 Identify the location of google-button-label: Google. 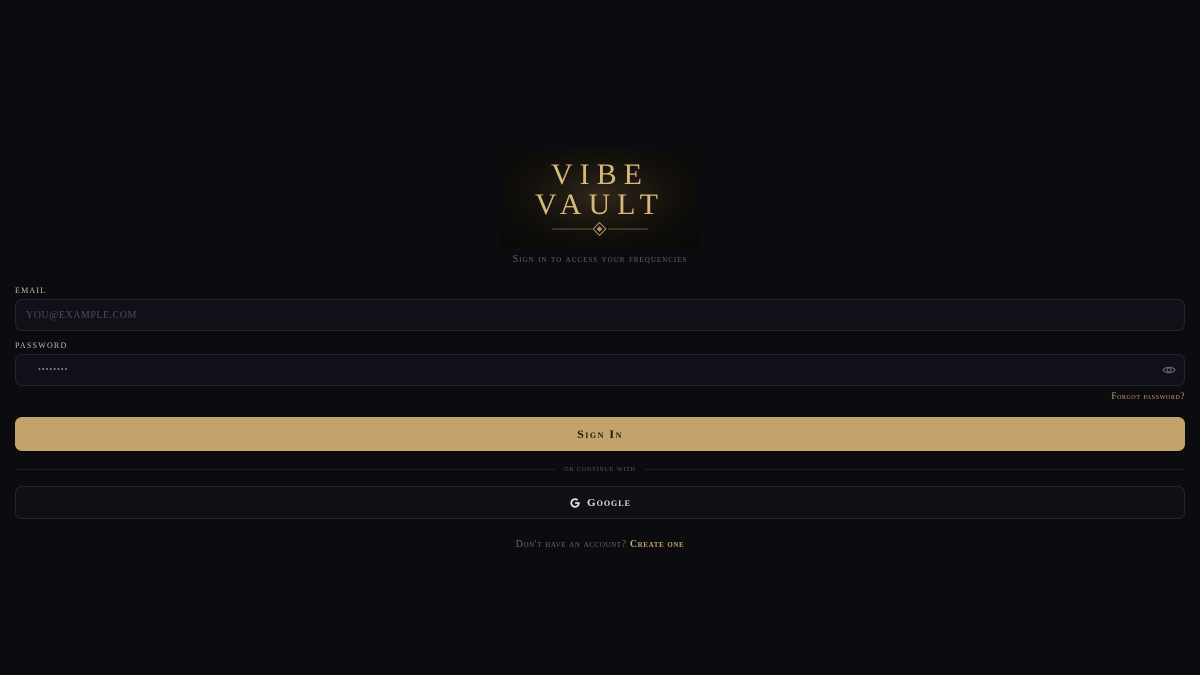
(609, 502).